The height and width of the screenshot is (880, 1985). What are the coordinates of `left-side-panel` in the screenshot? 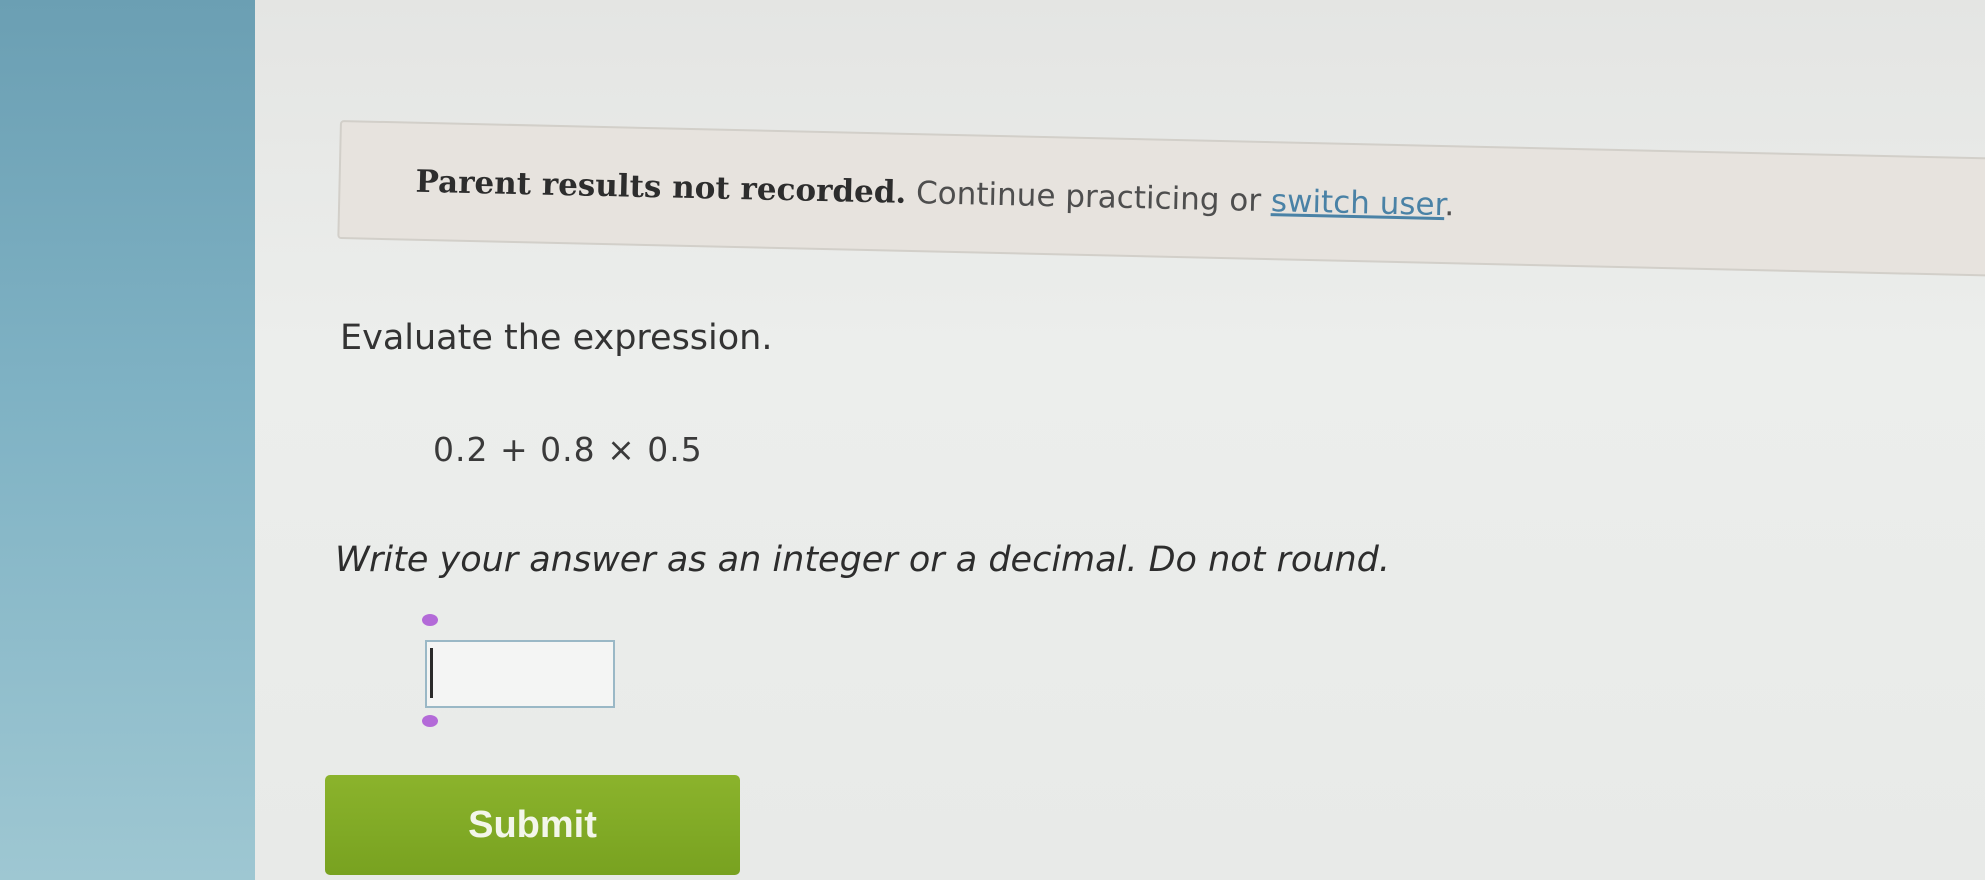 It's located at (127, 440).